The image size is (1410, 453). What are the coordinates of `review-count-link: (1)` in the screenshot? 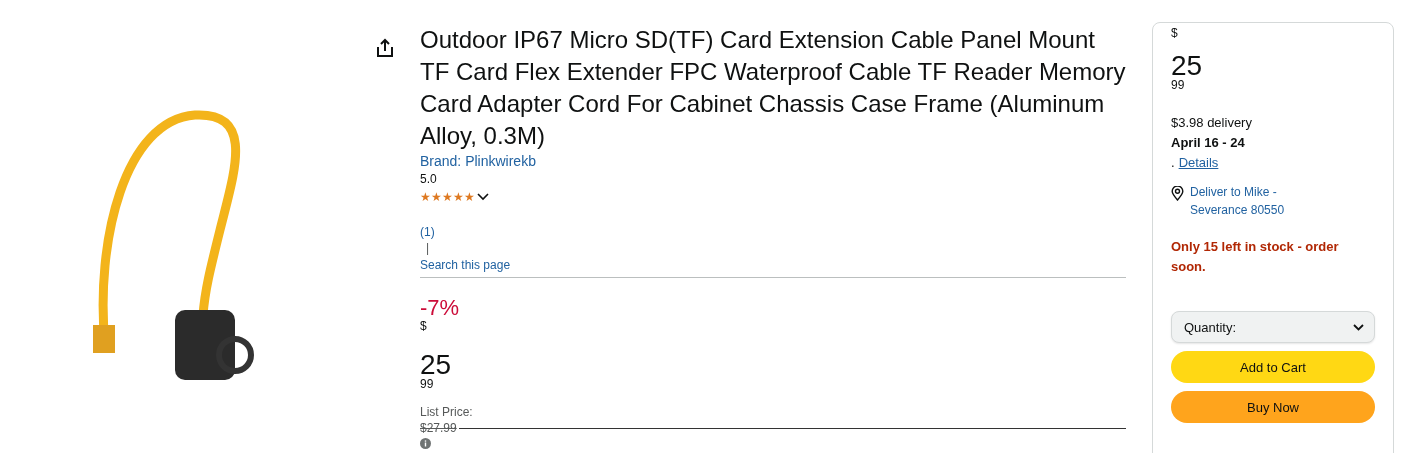 It's located at (427, 232).